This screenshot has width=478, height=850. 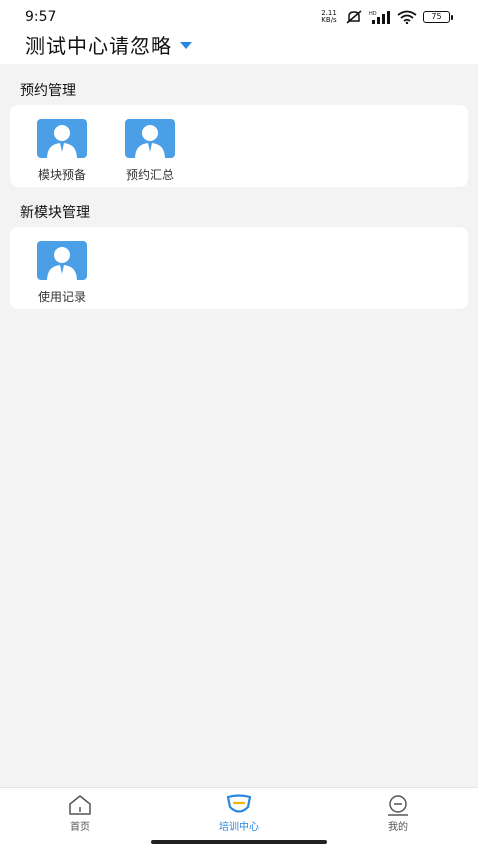 I want to click on network-speed: 2.11 KB/s, so click(x=329, y=17).